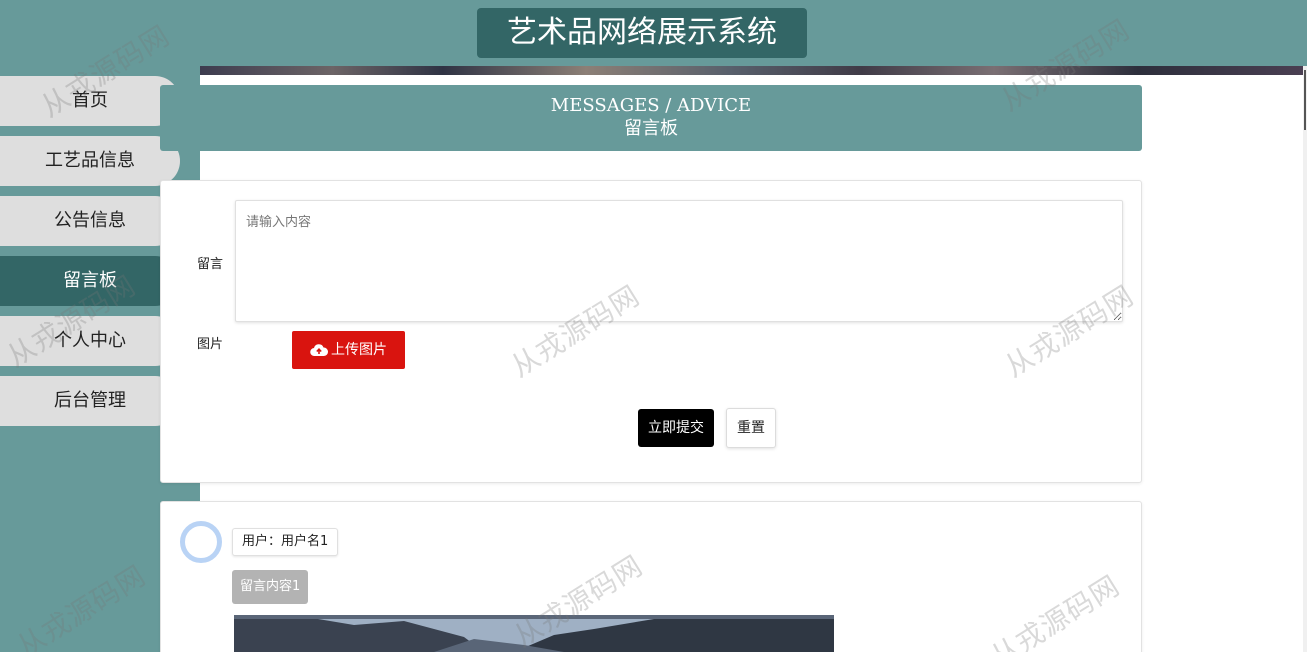 Image resolution: width=1307 pixels, height=652 pixels. I want to click on image-label: 图片, so click(210, 344).